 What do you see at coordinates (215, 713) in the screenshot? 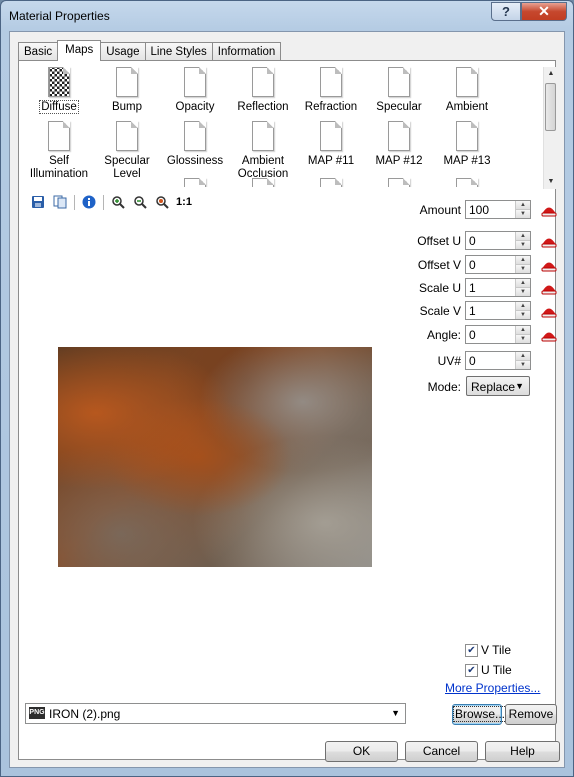
I see `texture-file-dropdown: PNG IRON (2).png ▼` at bounding box center [215, 713].